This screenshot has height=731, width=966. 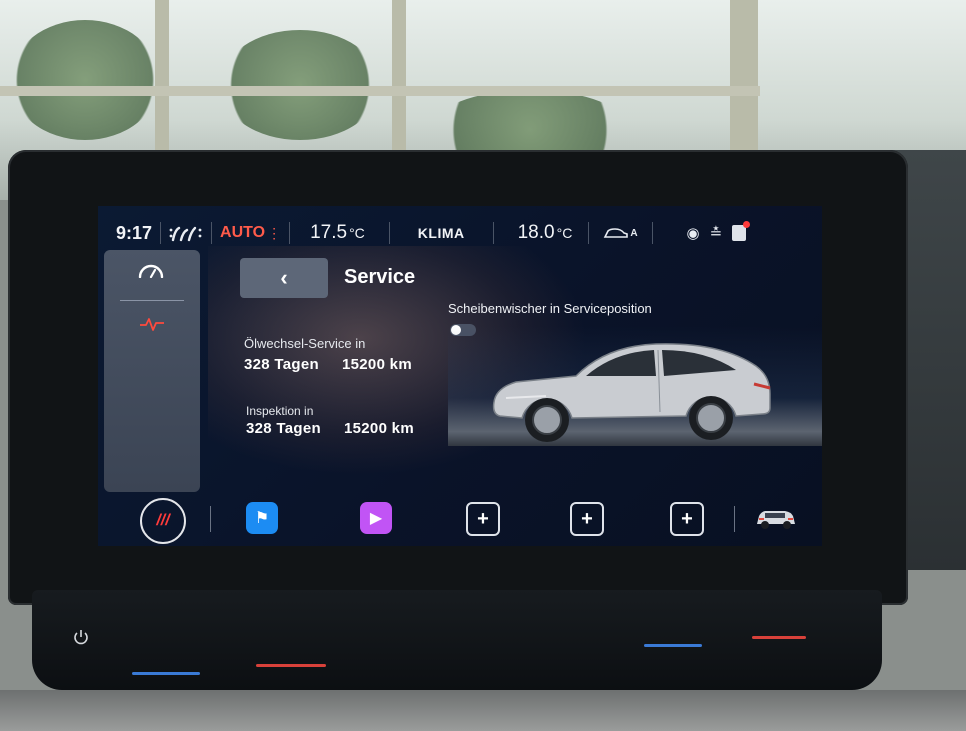 I want to click on inspection-km: 15200 km, so click(x=379, y=428).